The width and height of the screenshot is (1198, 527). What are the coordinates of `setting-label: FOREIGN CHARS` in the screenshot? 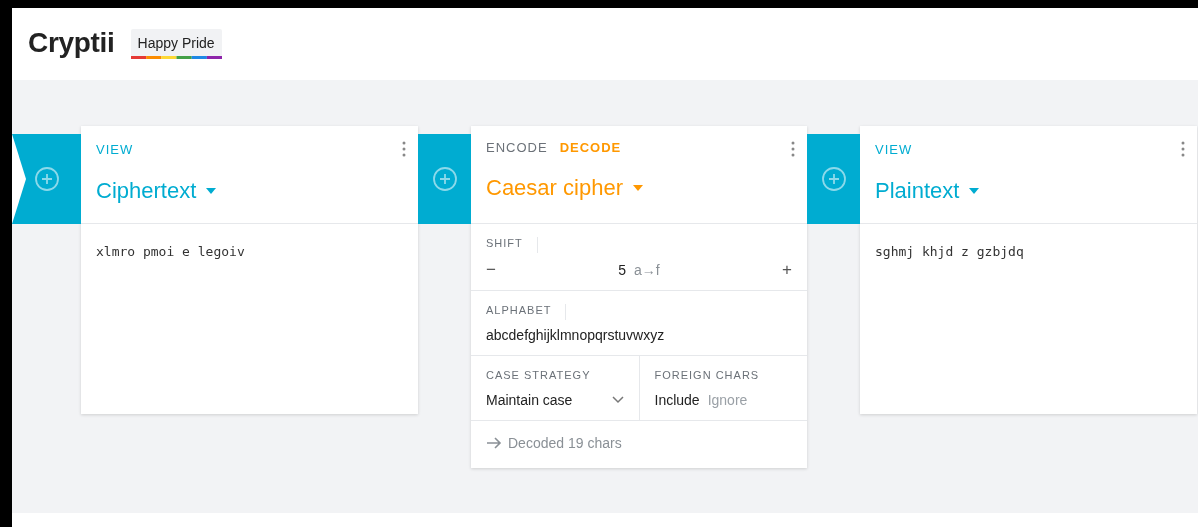 It's located at (707, 376).